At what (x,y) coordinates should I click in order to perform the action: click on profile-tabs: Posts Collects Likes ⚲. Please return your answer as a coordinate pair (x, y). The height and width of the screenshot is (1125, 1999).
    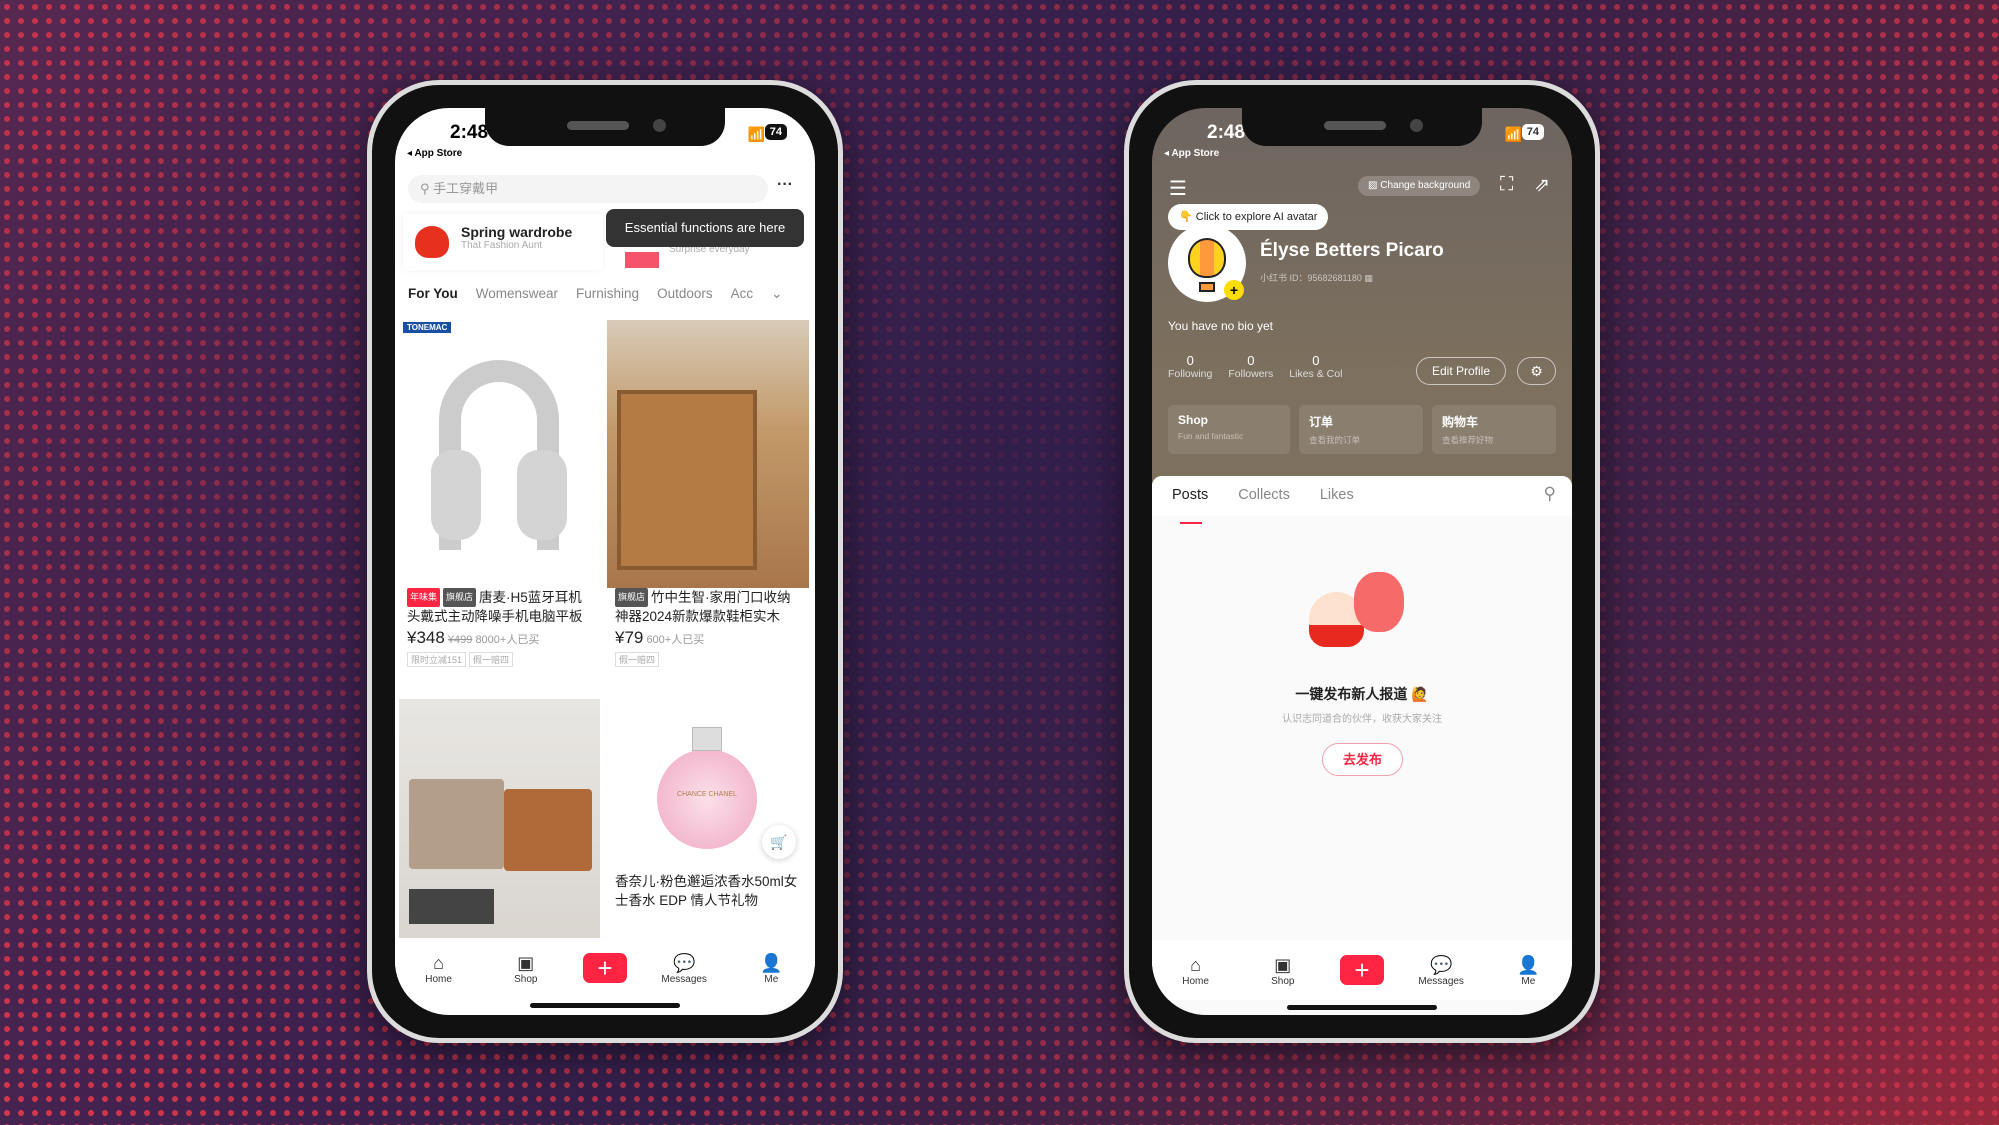
    Looking at the image, I should click on (1362, 500).